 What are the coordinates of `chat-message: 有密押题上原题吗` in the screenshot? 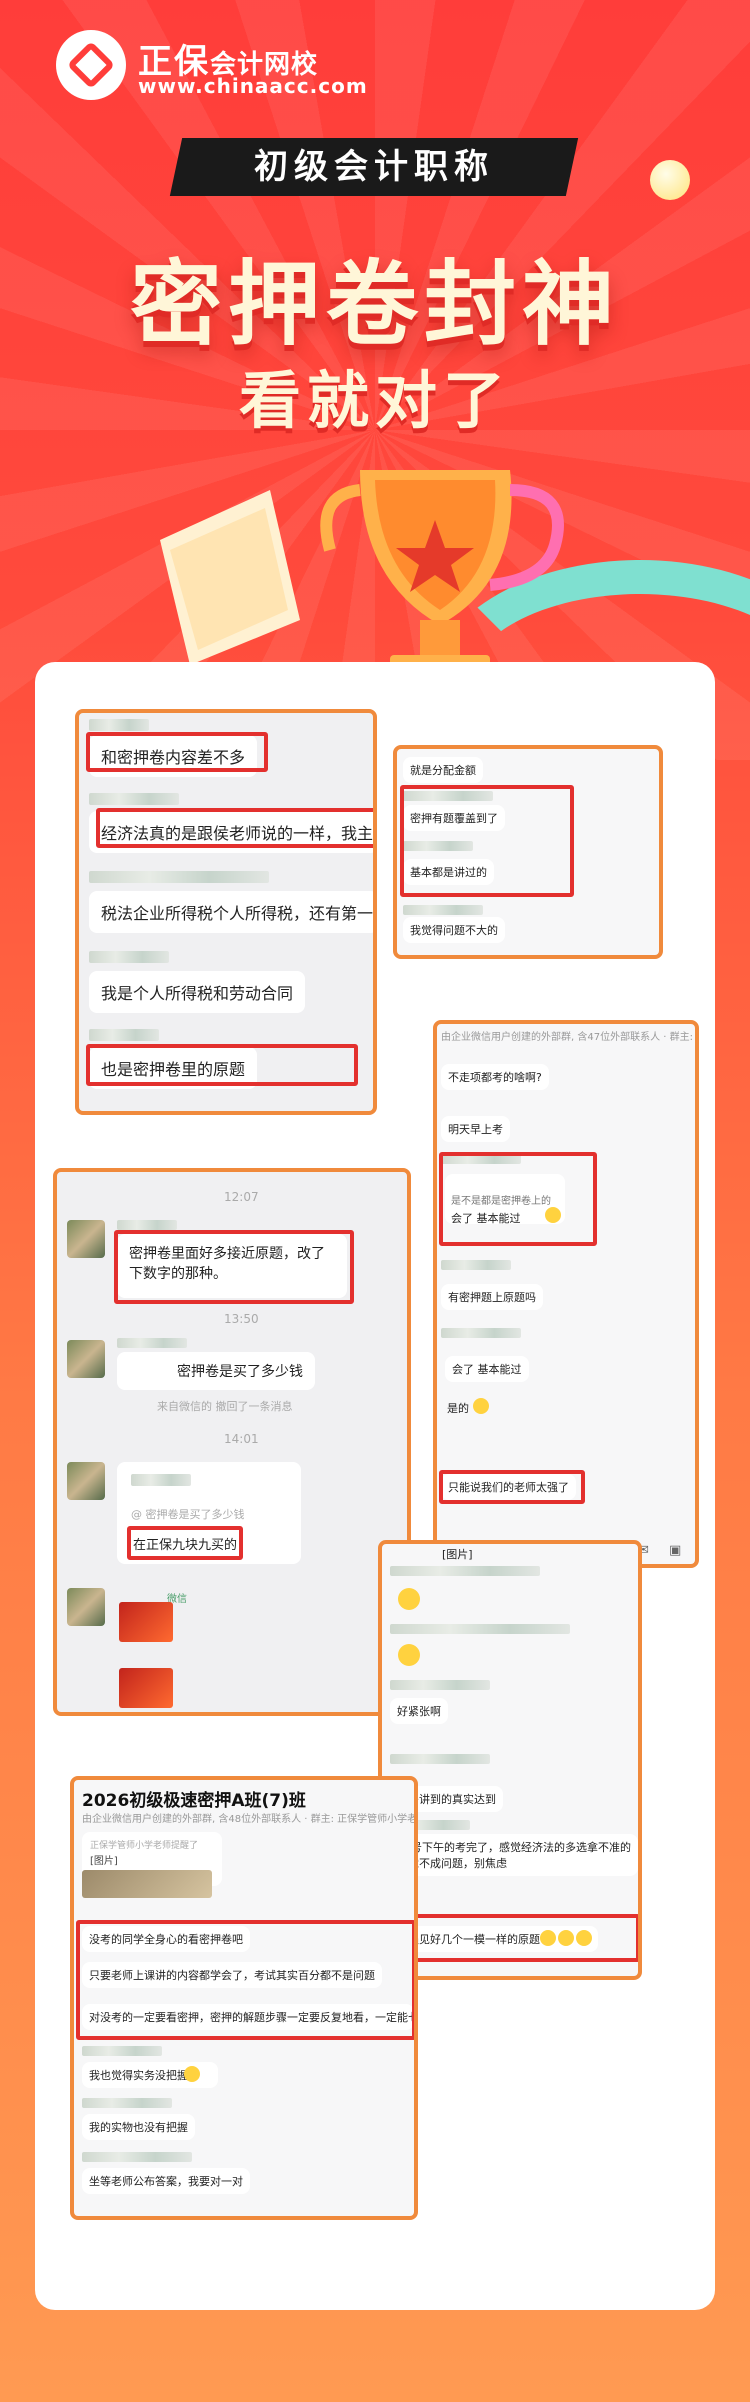 It's located at (492, 1297).